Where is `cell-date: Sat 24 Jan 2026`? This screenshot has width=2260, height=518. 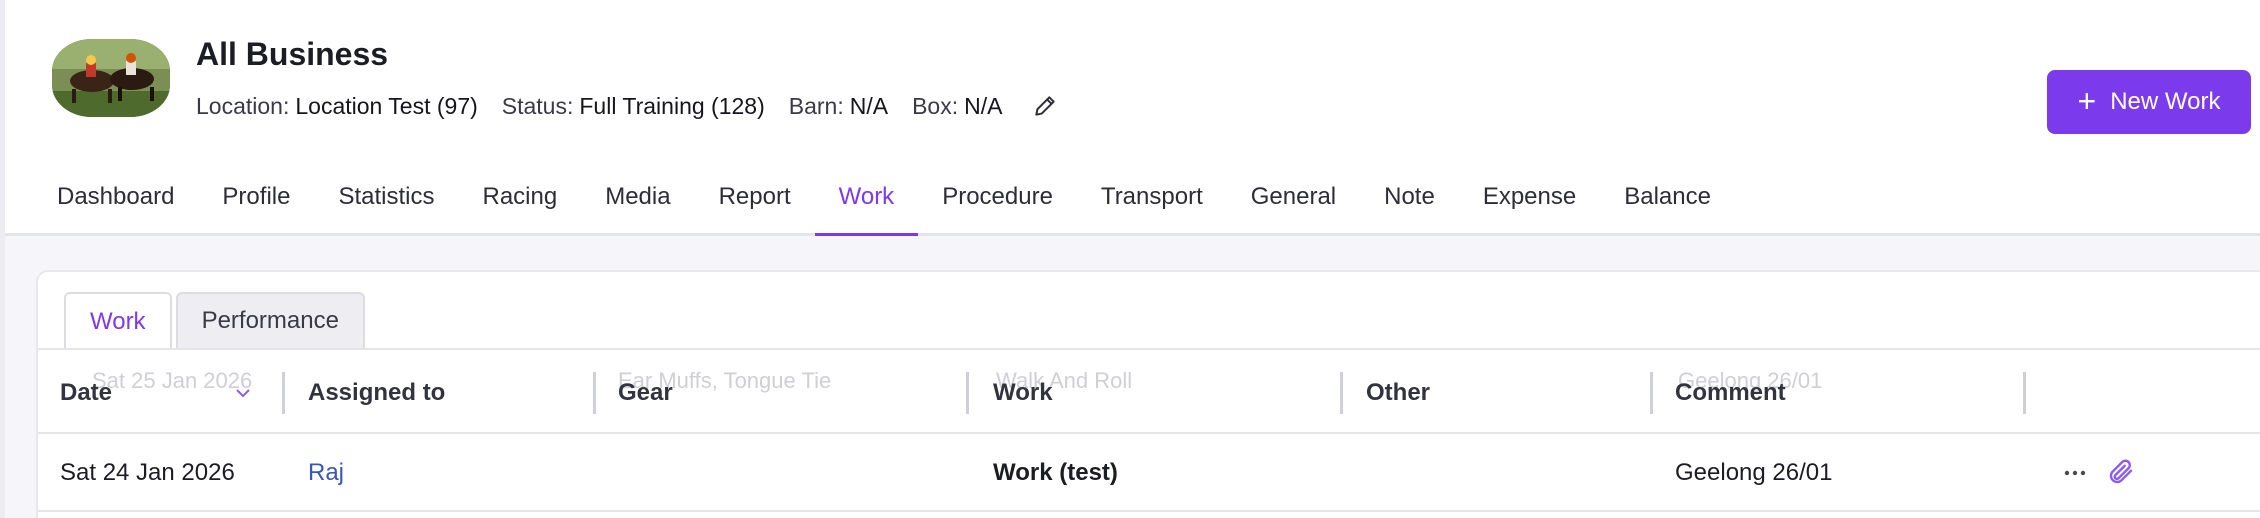 cell-date: Sat 24 Jan 2026 is located at coordinates (147, 472).